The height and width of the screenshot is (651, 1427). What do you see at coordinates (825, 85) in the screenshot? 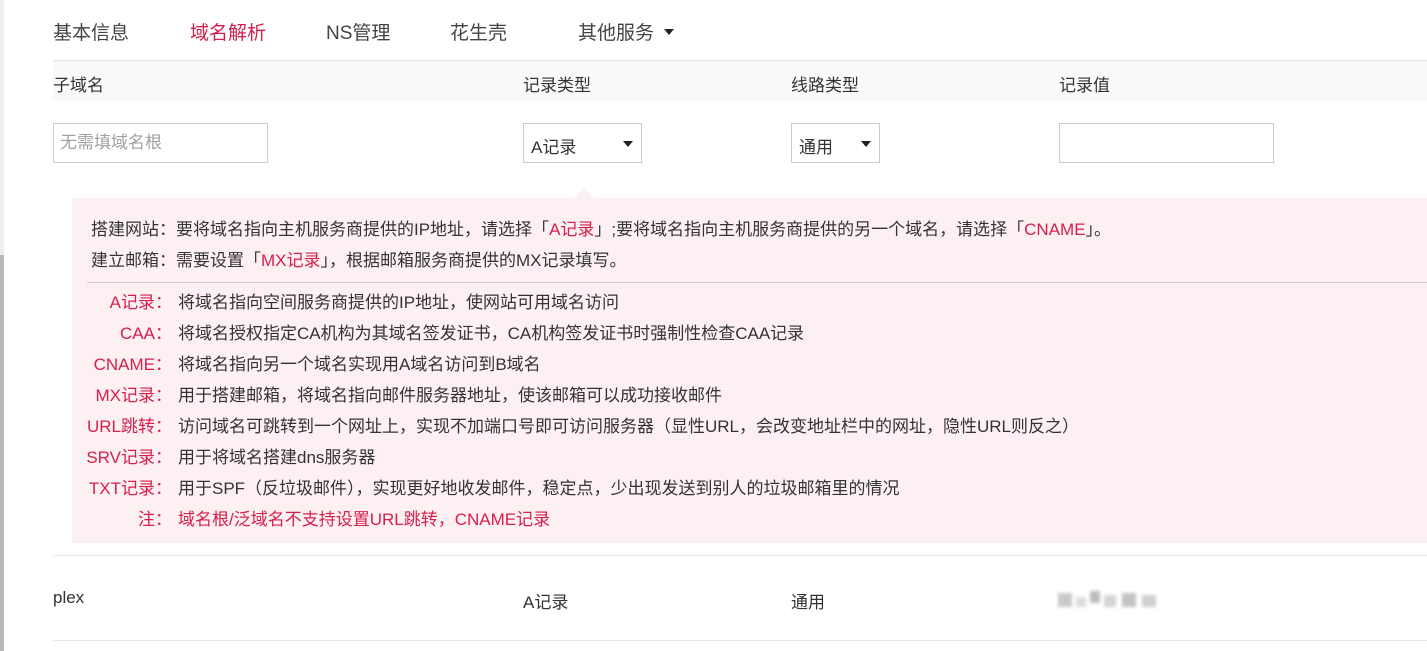
I see `header-line-type: 线路类型` at bounding box center [825, 85].